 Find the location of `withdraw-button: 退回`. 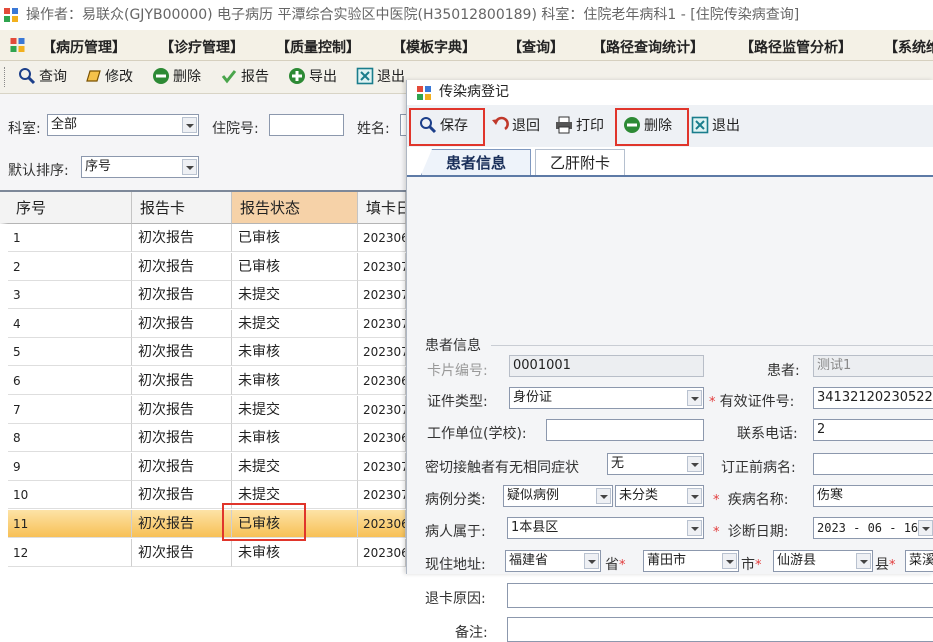

withdraw-button: 退回 is located at coordinates (515, 126).